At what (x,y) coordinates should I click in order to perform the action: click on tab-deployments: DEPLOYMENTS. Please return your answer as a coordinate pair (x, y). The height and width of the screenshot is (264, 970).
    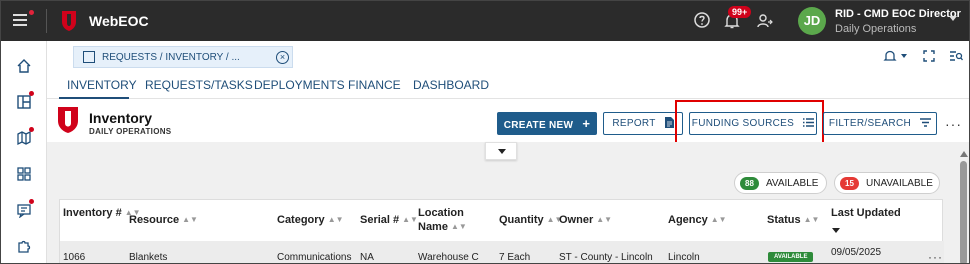
    Looking at the image, I should click on (299, 85).